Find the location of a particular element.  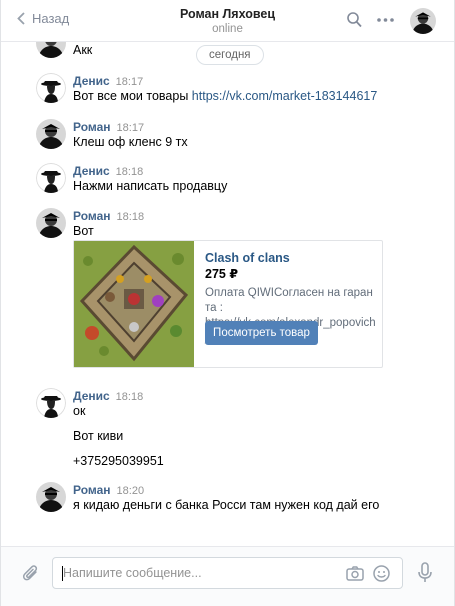

message-author: Роман 18:18 is located at coordinates (108, 216).